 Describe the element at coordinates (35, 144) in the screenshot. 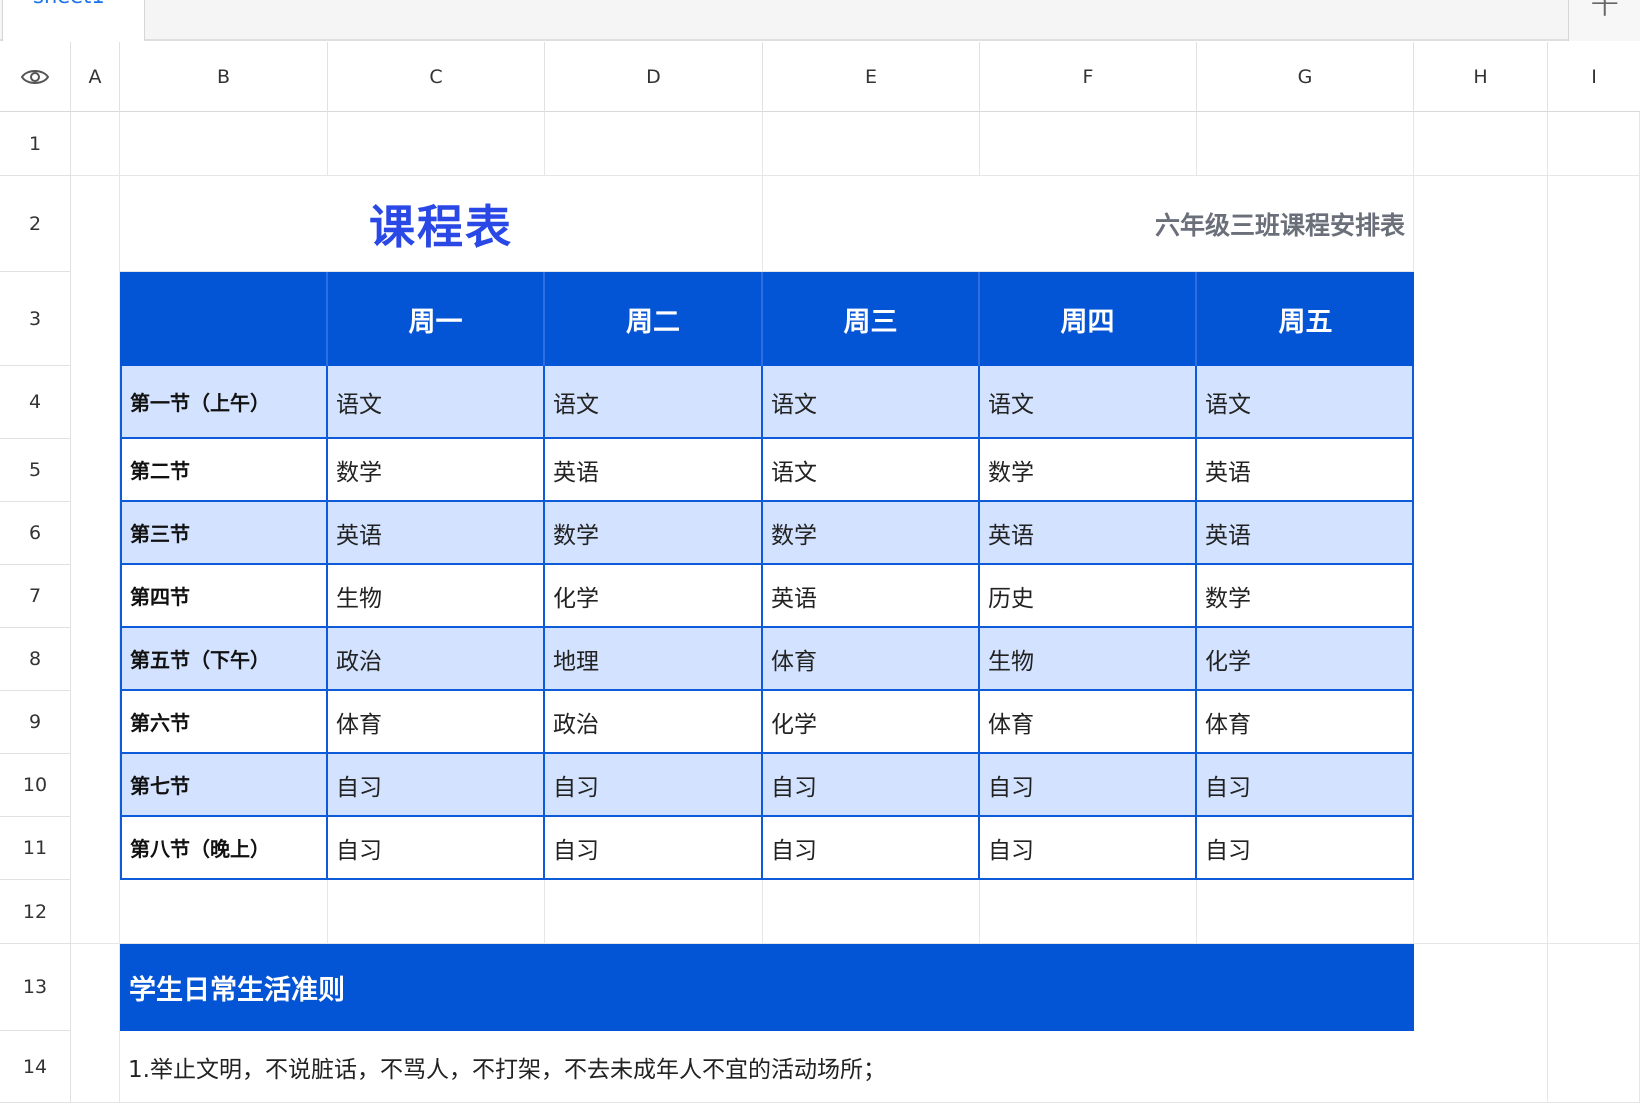

I see `row-header-1: 1` at that location.